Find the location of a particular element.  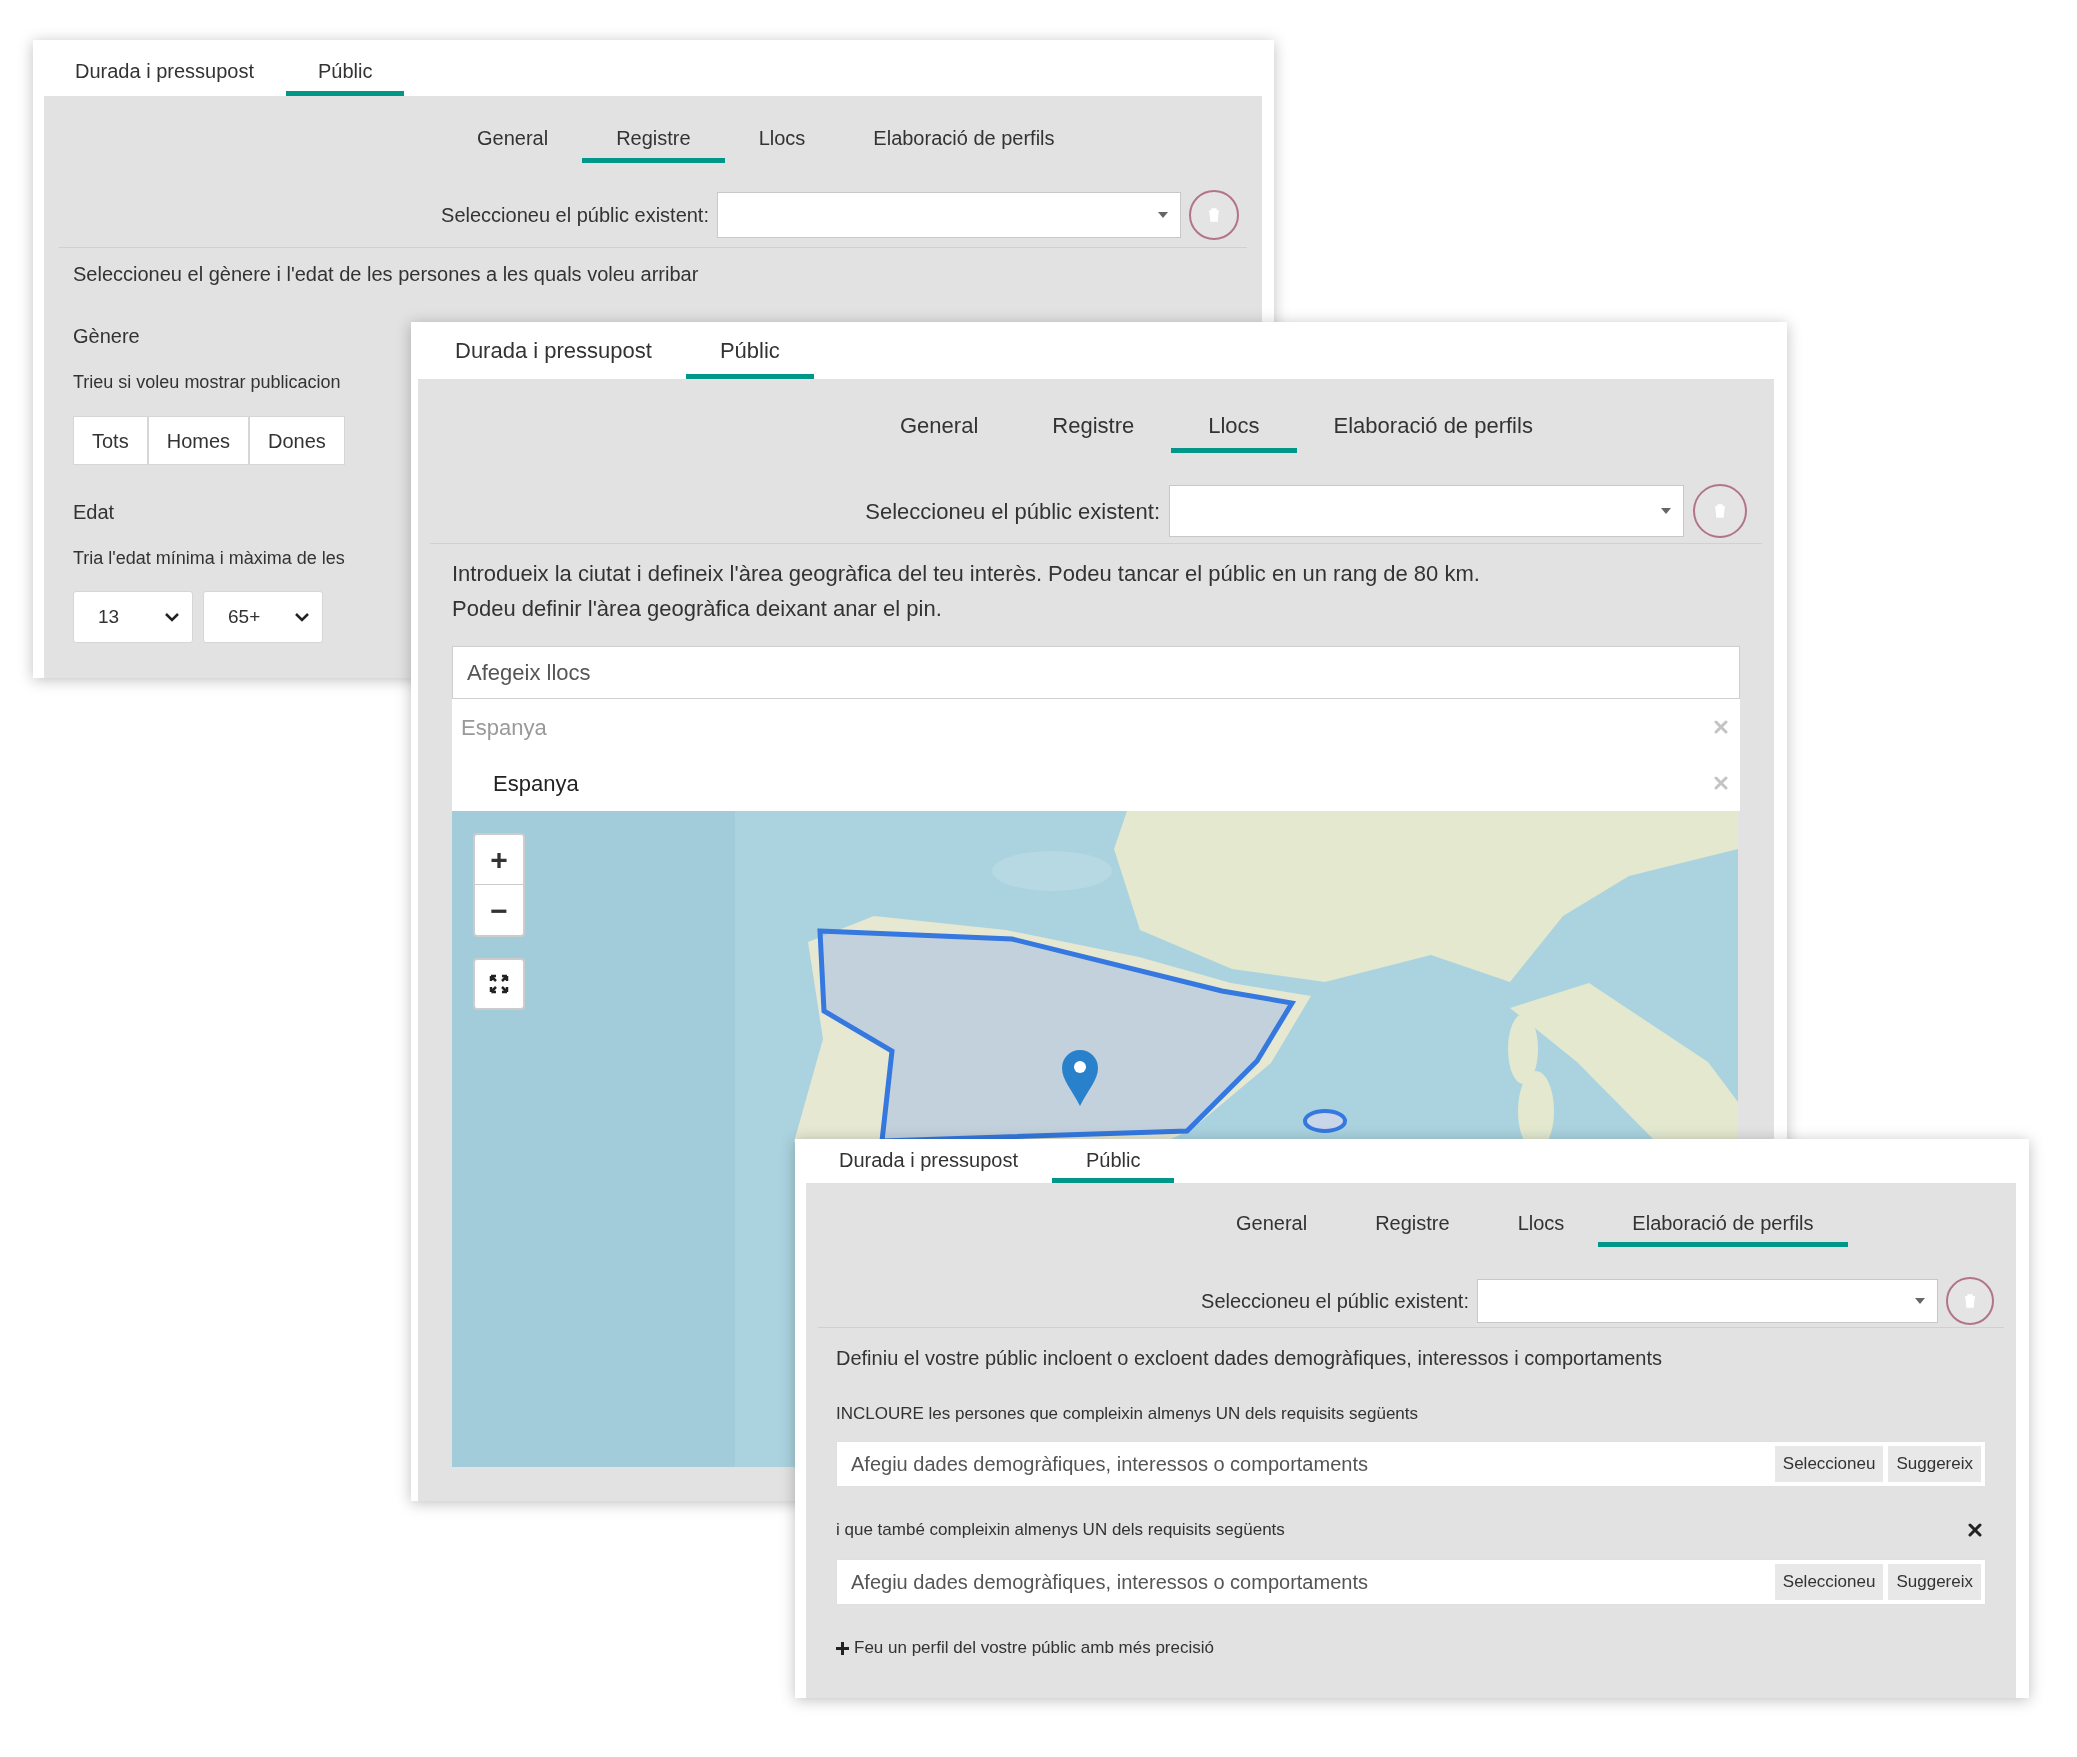

remove-icon is located at coordinates (1975, 1530).